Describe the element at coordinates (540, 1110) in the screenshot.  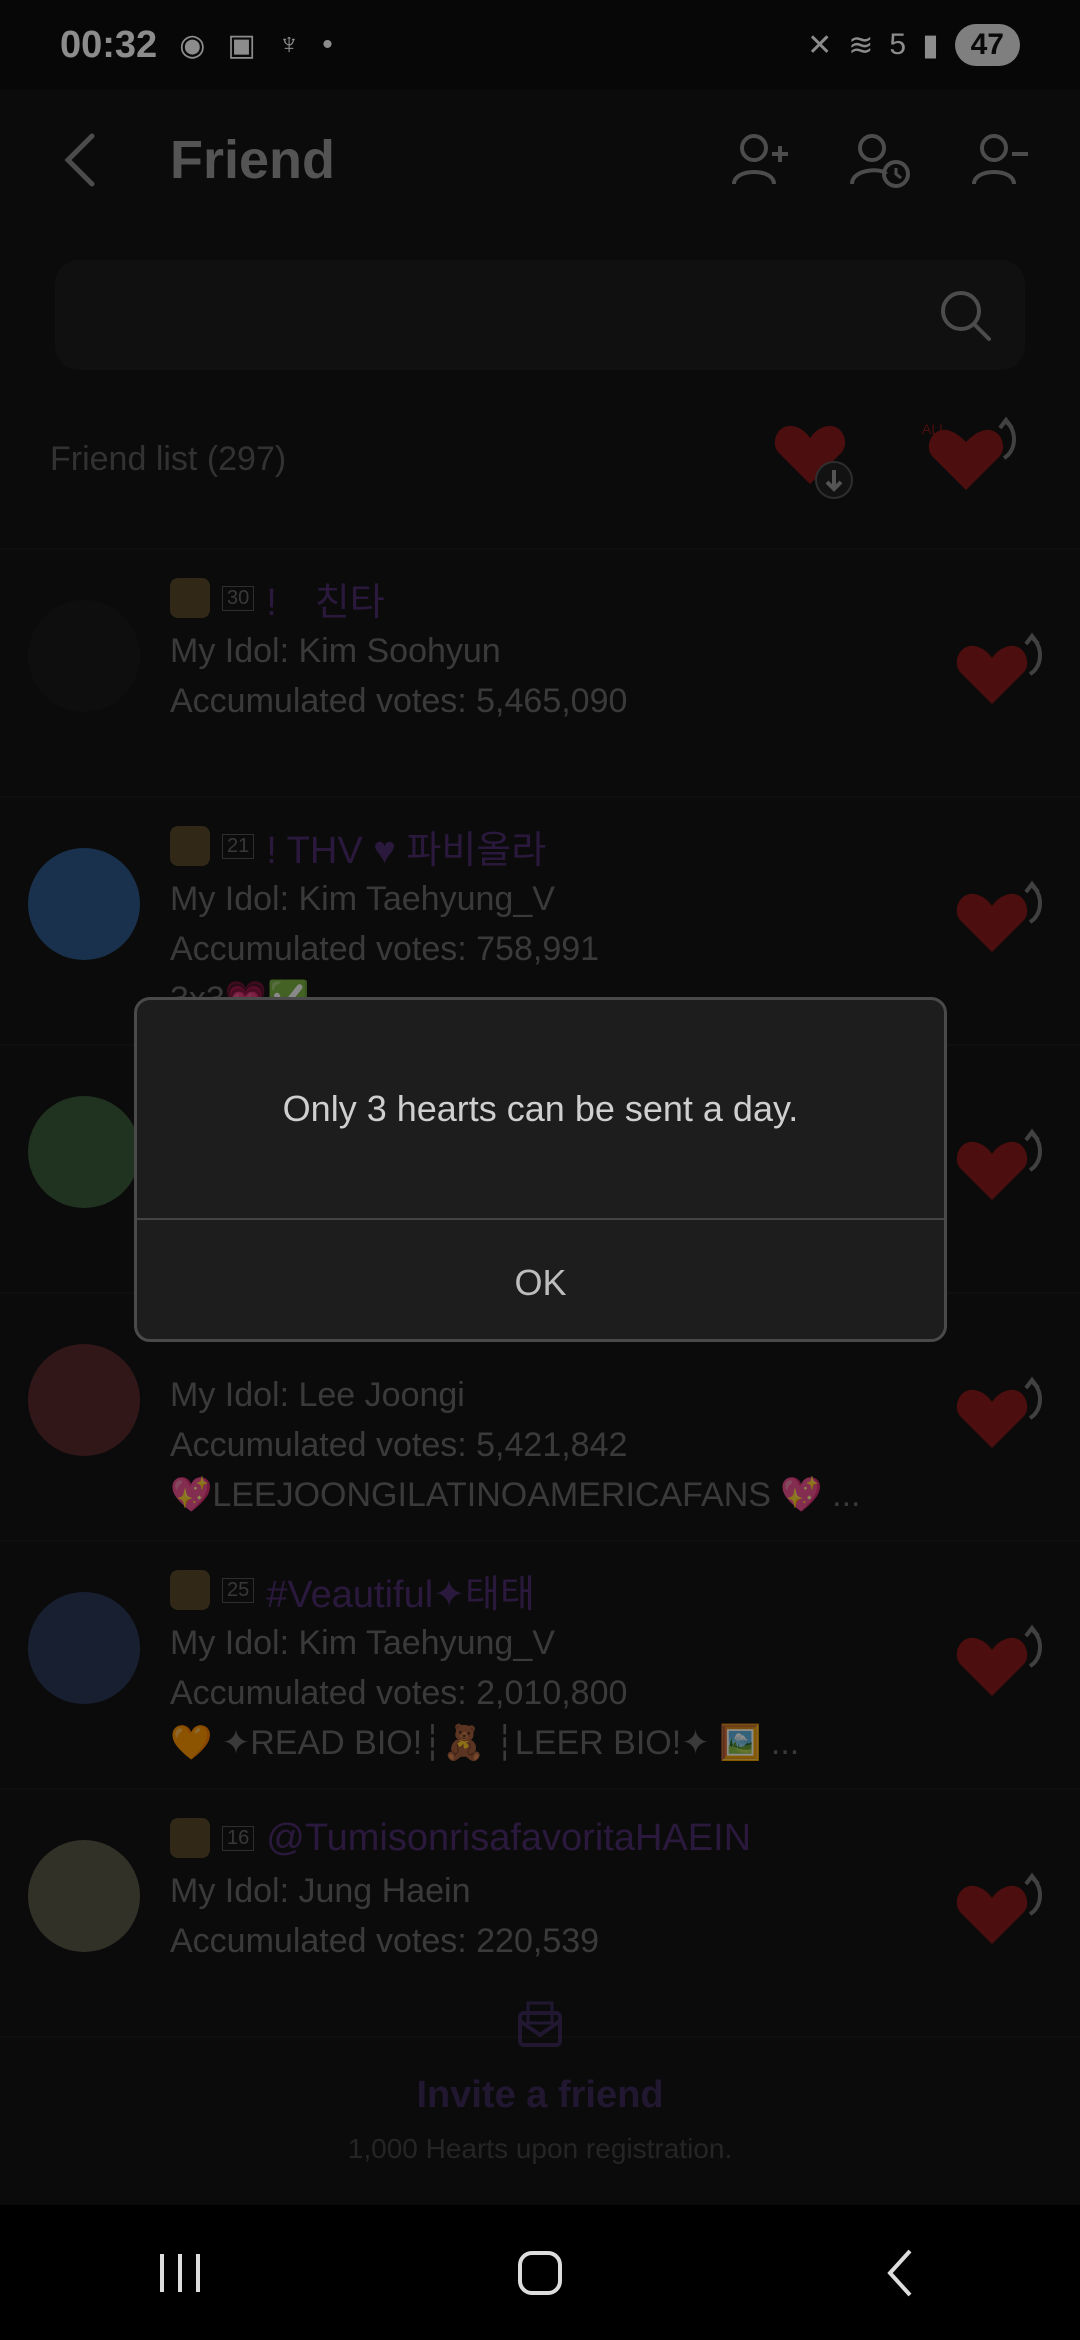
I see `dialog-message: Only 3 hearts can be sent a day.` at that location.